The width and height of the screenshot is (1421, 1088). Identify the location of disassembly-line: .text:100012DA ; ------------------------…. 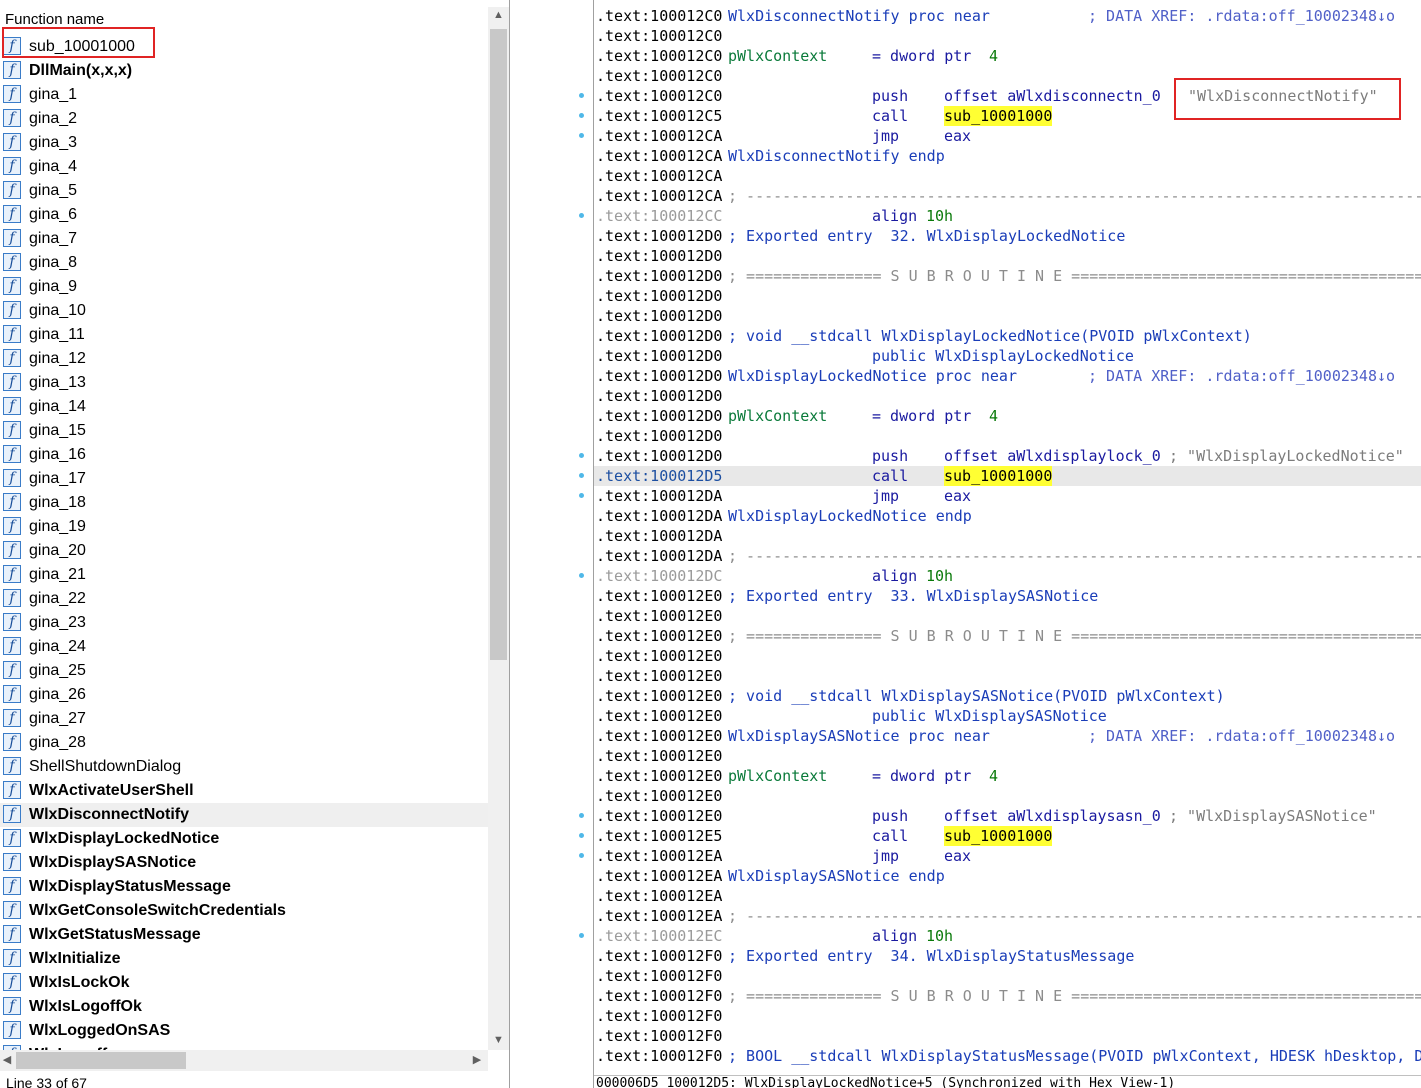
(1007, 556).